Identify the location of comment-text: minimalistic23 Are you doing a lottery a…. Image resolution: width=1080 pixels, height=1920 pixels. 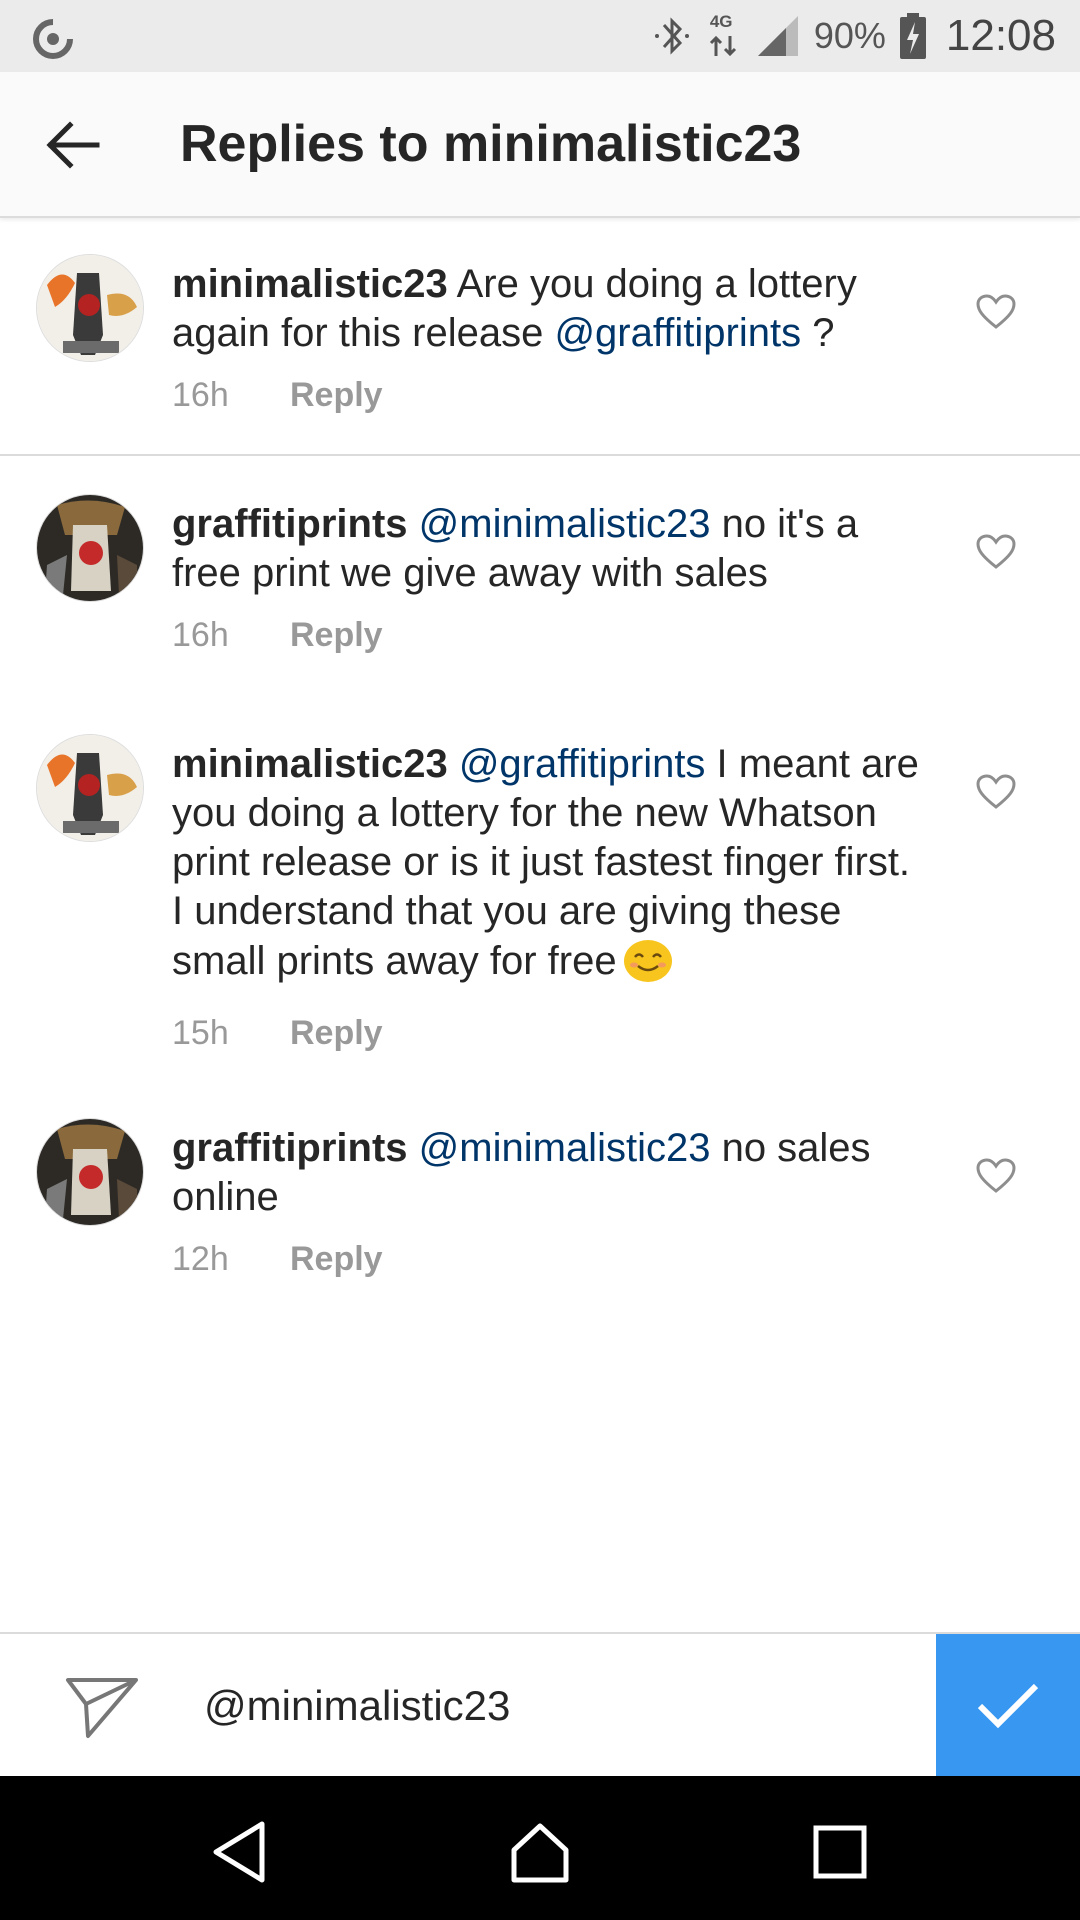
(552, 309).